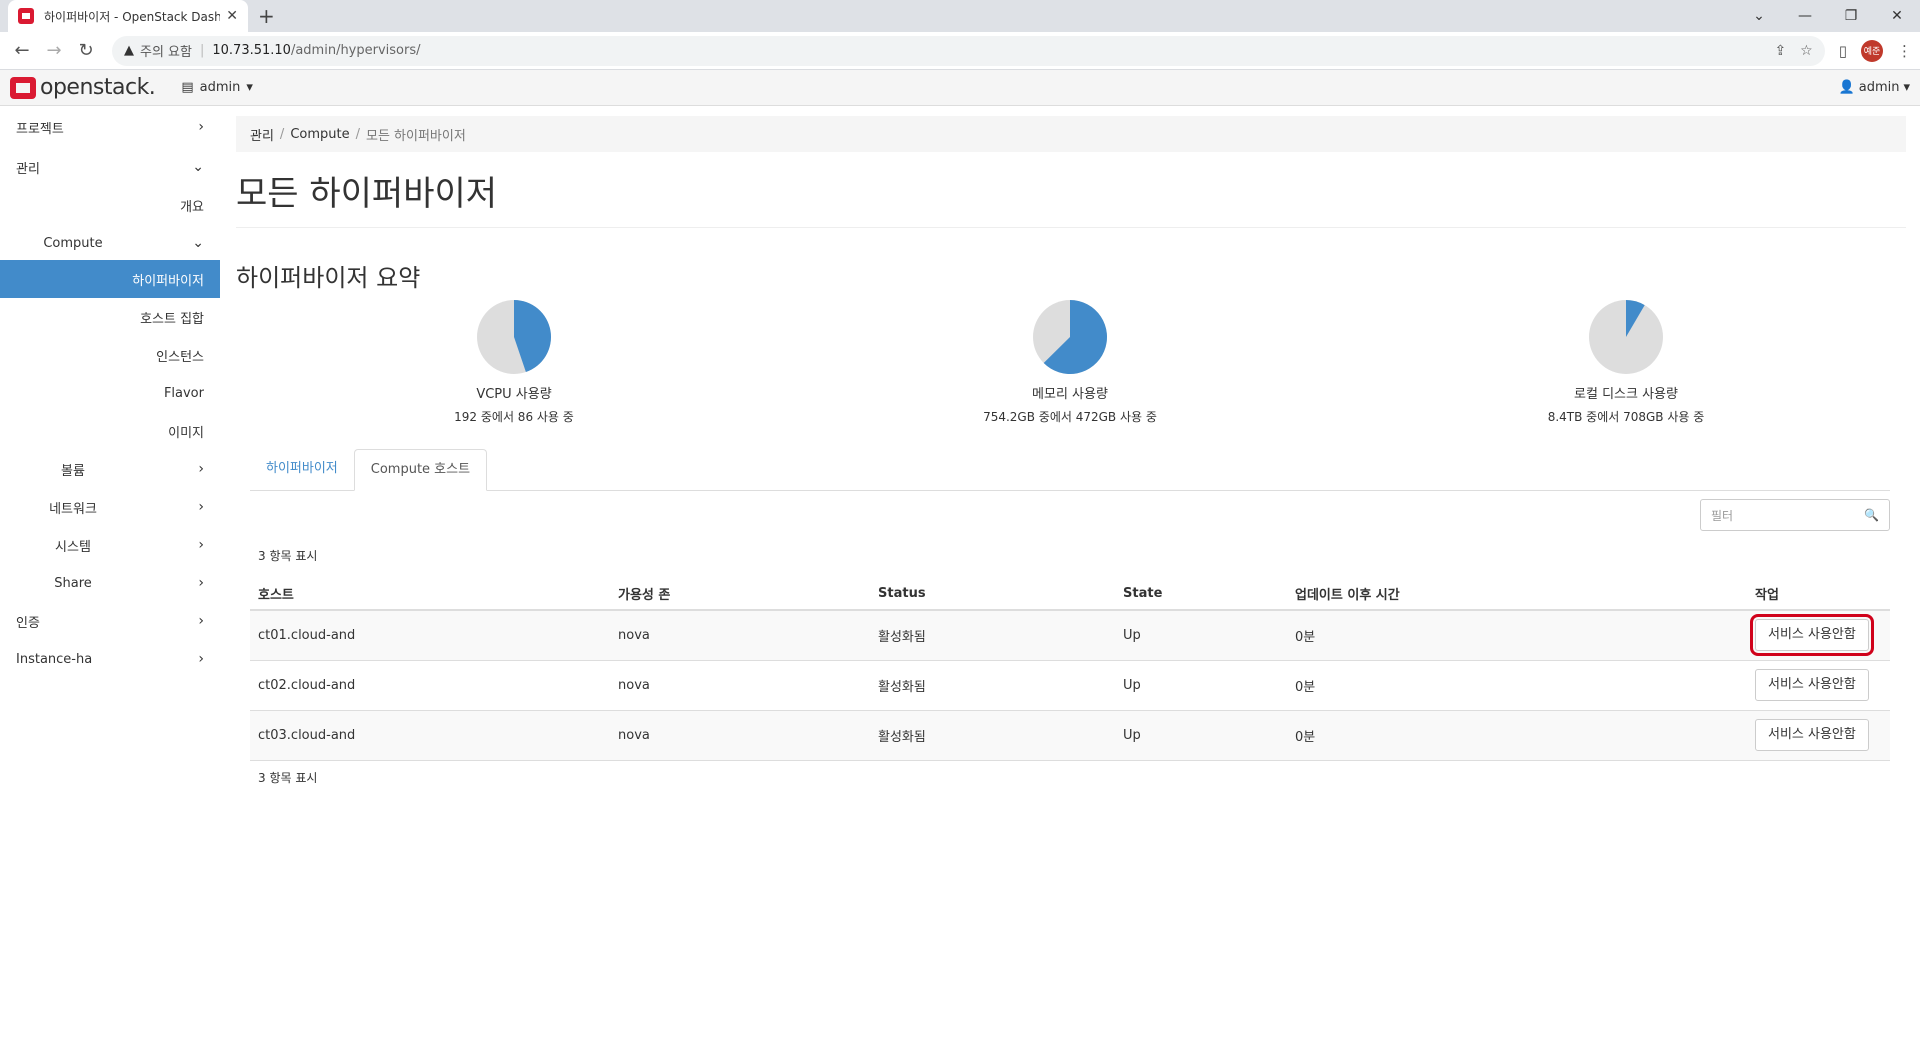  Describe the element at coordinates (1818, 594) in the screenshot. I see `column-header-actions: 작업` at that location.